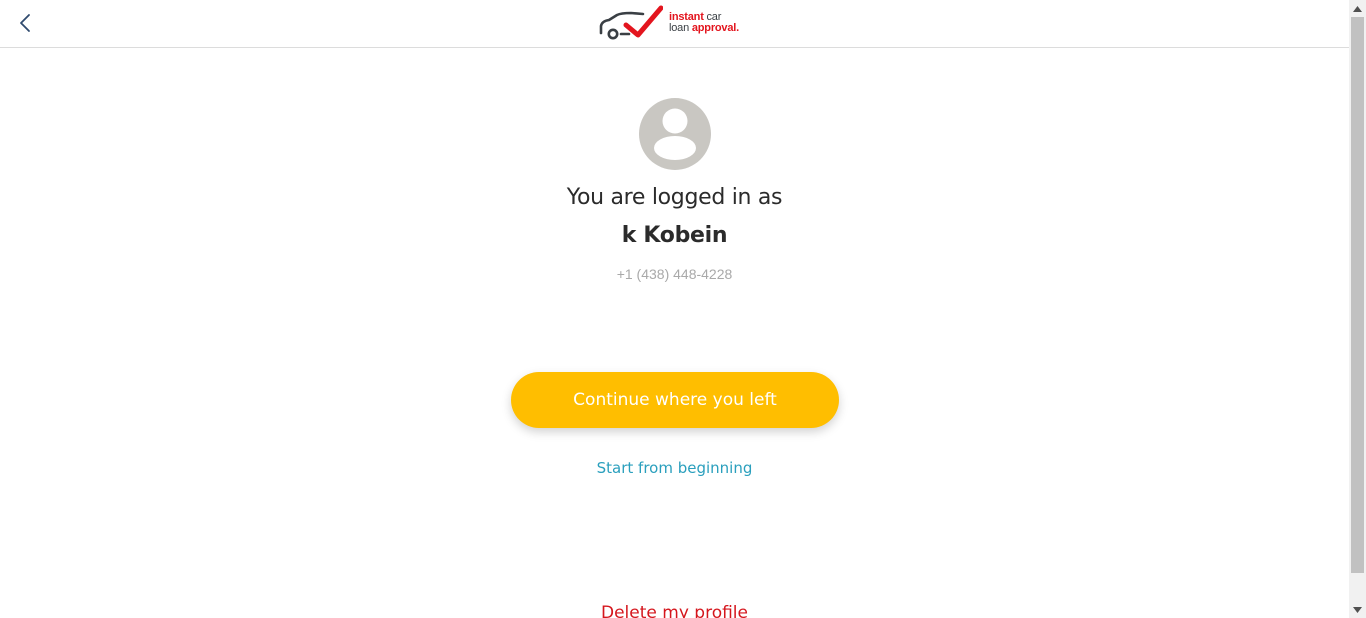  Describe the element at coordinates (675, 400) in the screenshot. I see `continue-button: Continue where you left` at that location.